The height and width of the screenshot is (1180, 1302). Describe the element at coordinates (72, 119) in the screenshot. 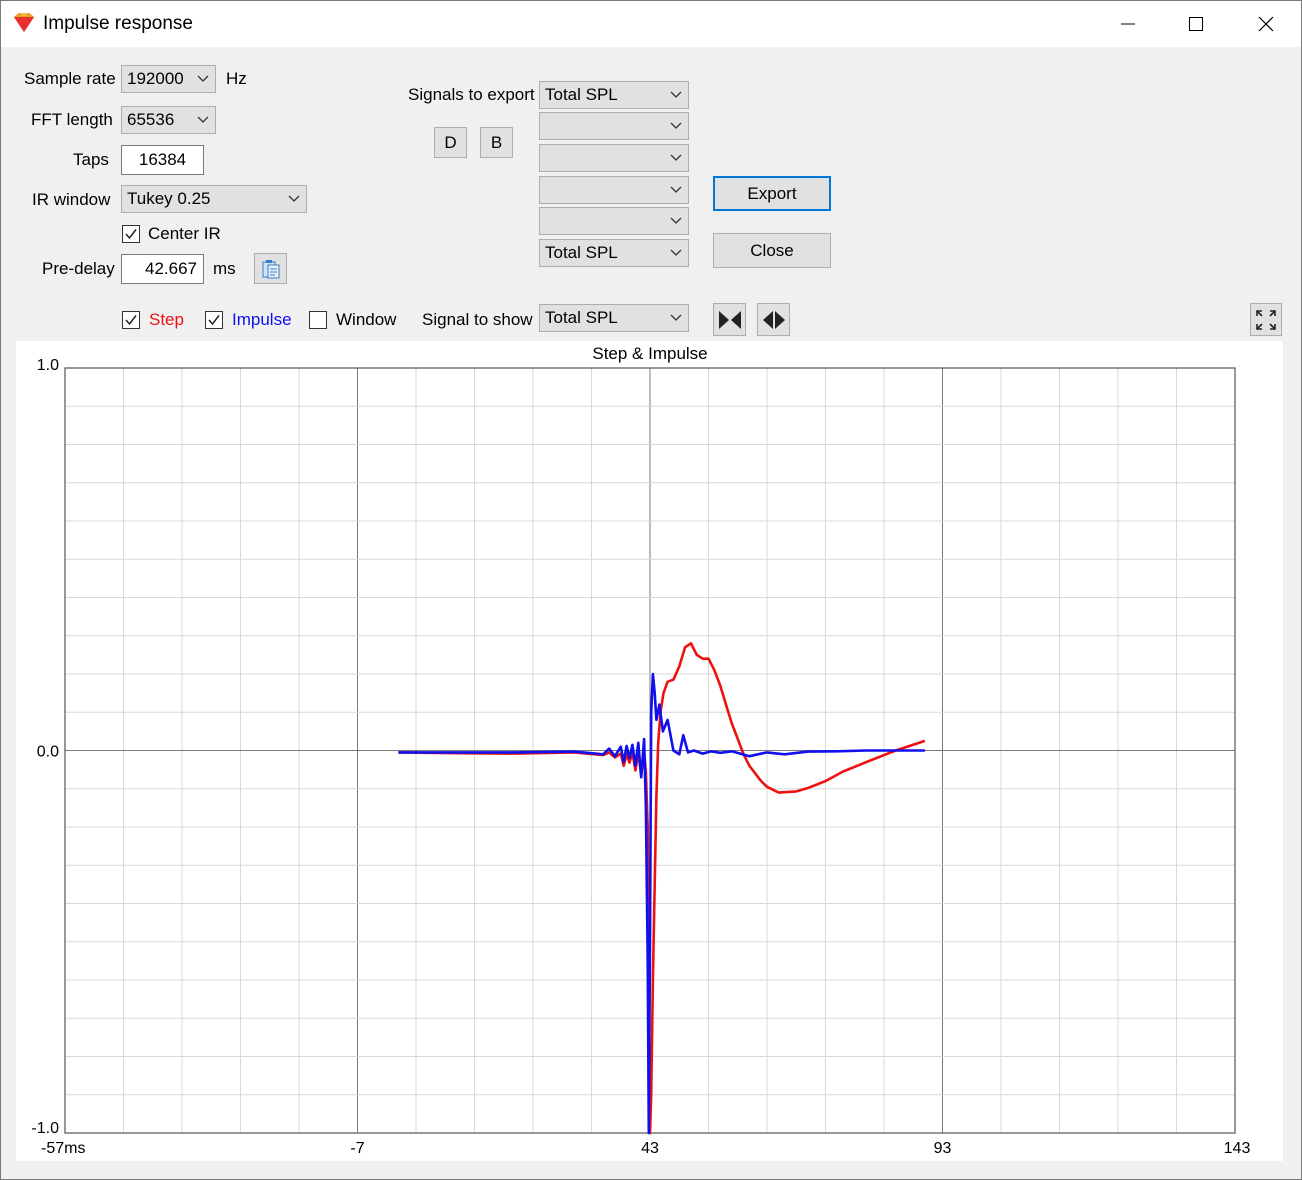

I see `fft-length-label: FFT length` at that location.